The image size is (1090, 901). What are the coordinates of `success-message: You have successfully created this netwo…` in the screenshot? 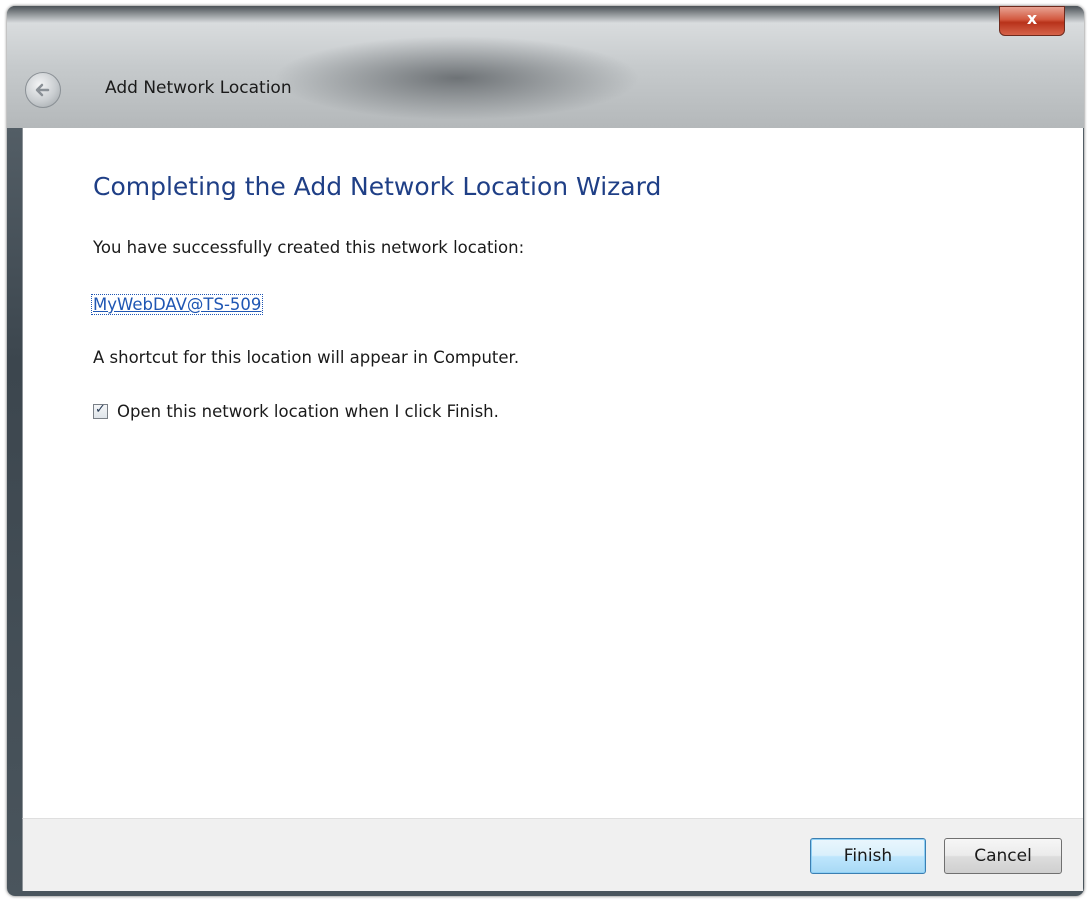 It's located at (309, 247).